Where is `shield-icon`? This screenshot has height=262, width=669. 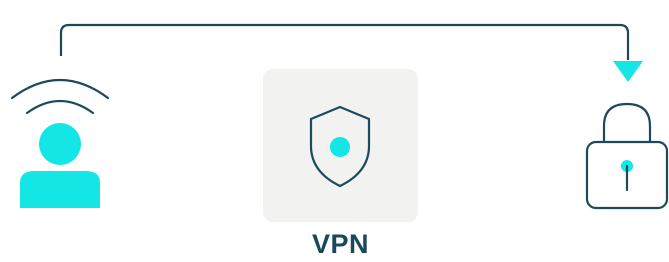 shield-icon is located at coordinates (340, 146).